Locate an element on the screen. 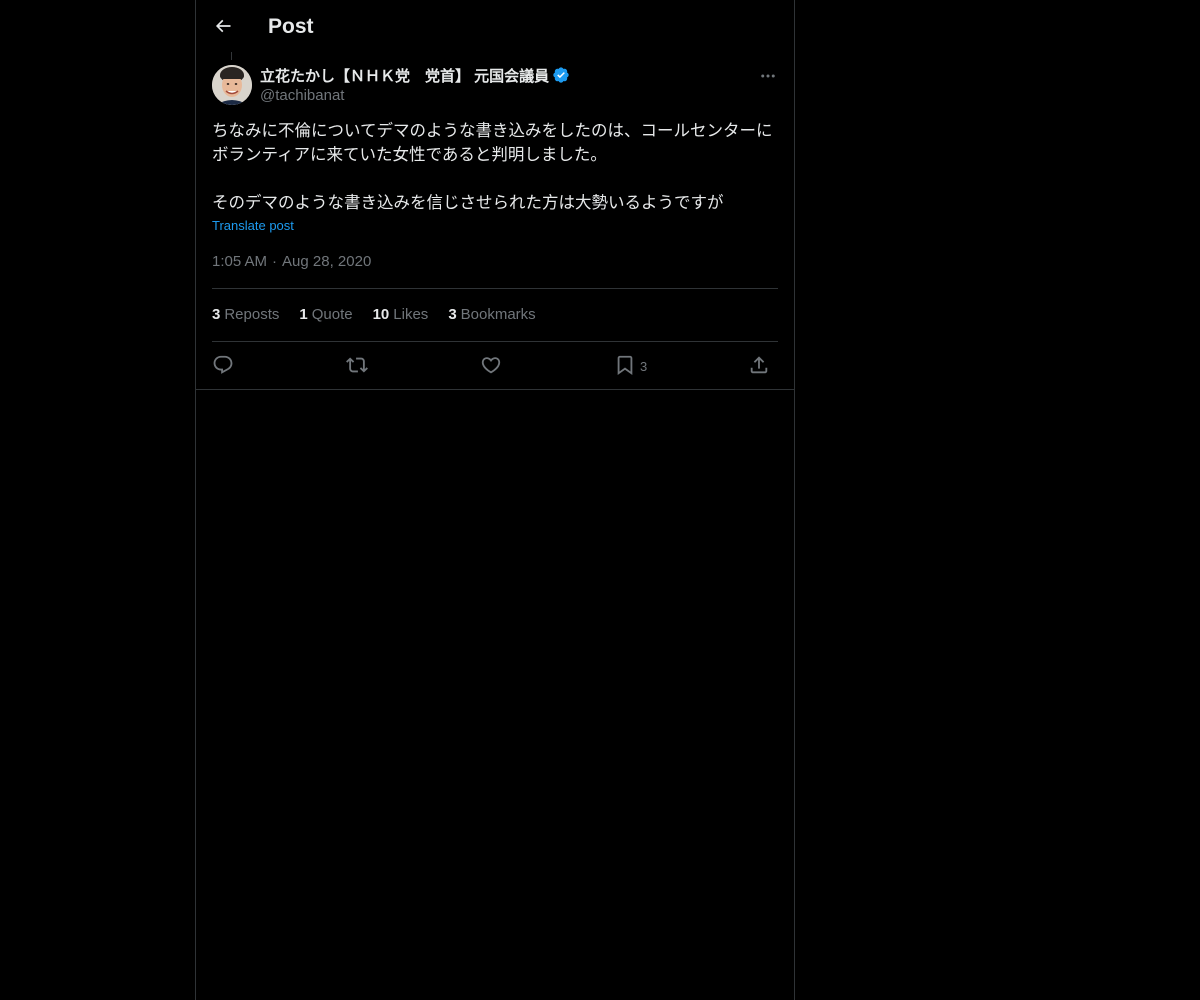  author-name: 立花たかし【ＮＨＫ党 党首】 元国会議員 is located at coordinates (404, 75).